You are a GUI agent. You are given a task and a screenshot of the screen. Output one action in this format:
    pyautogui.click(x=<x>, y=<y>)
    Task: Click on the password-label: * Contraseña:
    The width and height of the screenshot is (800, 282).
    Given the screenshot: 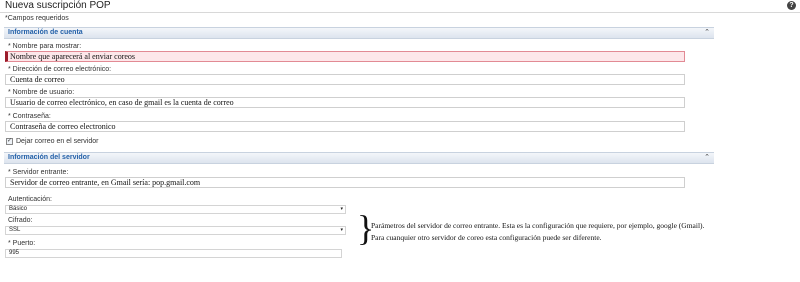 What is the action you would take?
    pyautogui.click(x=29, y=116)
    